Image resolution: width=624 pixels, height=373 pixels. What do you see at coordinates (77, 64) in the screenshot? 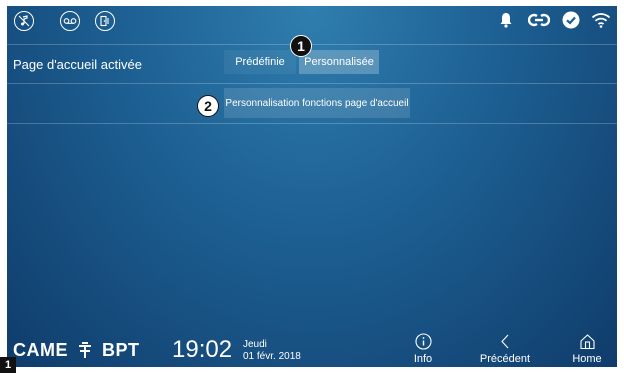
I see `home-page-label: Page d'accueil activée` at bounding box center [77, 64].